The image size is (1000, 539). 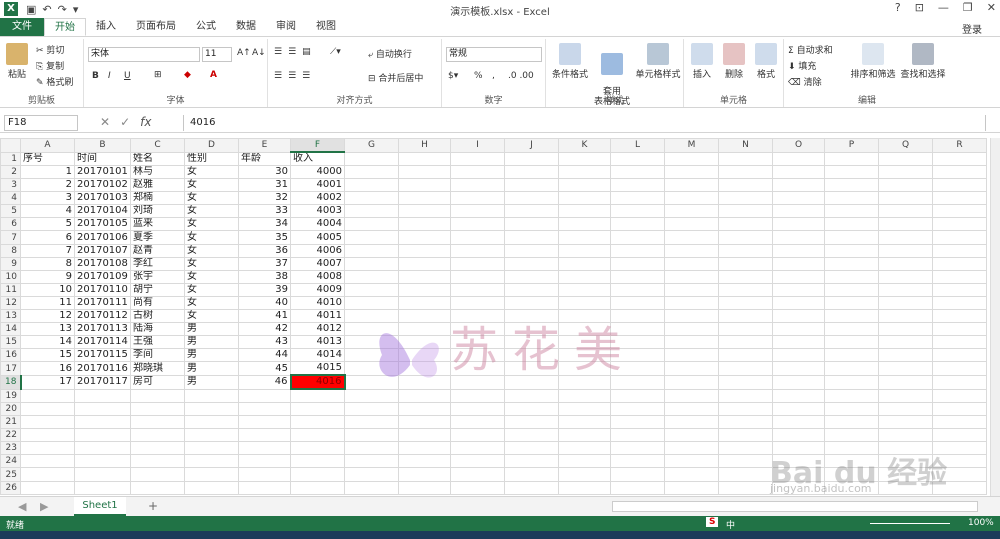 What do you see at coordinates (102, 329) in the screenshot?
I see `cell: 20170113` at bounding box center [102, 329].